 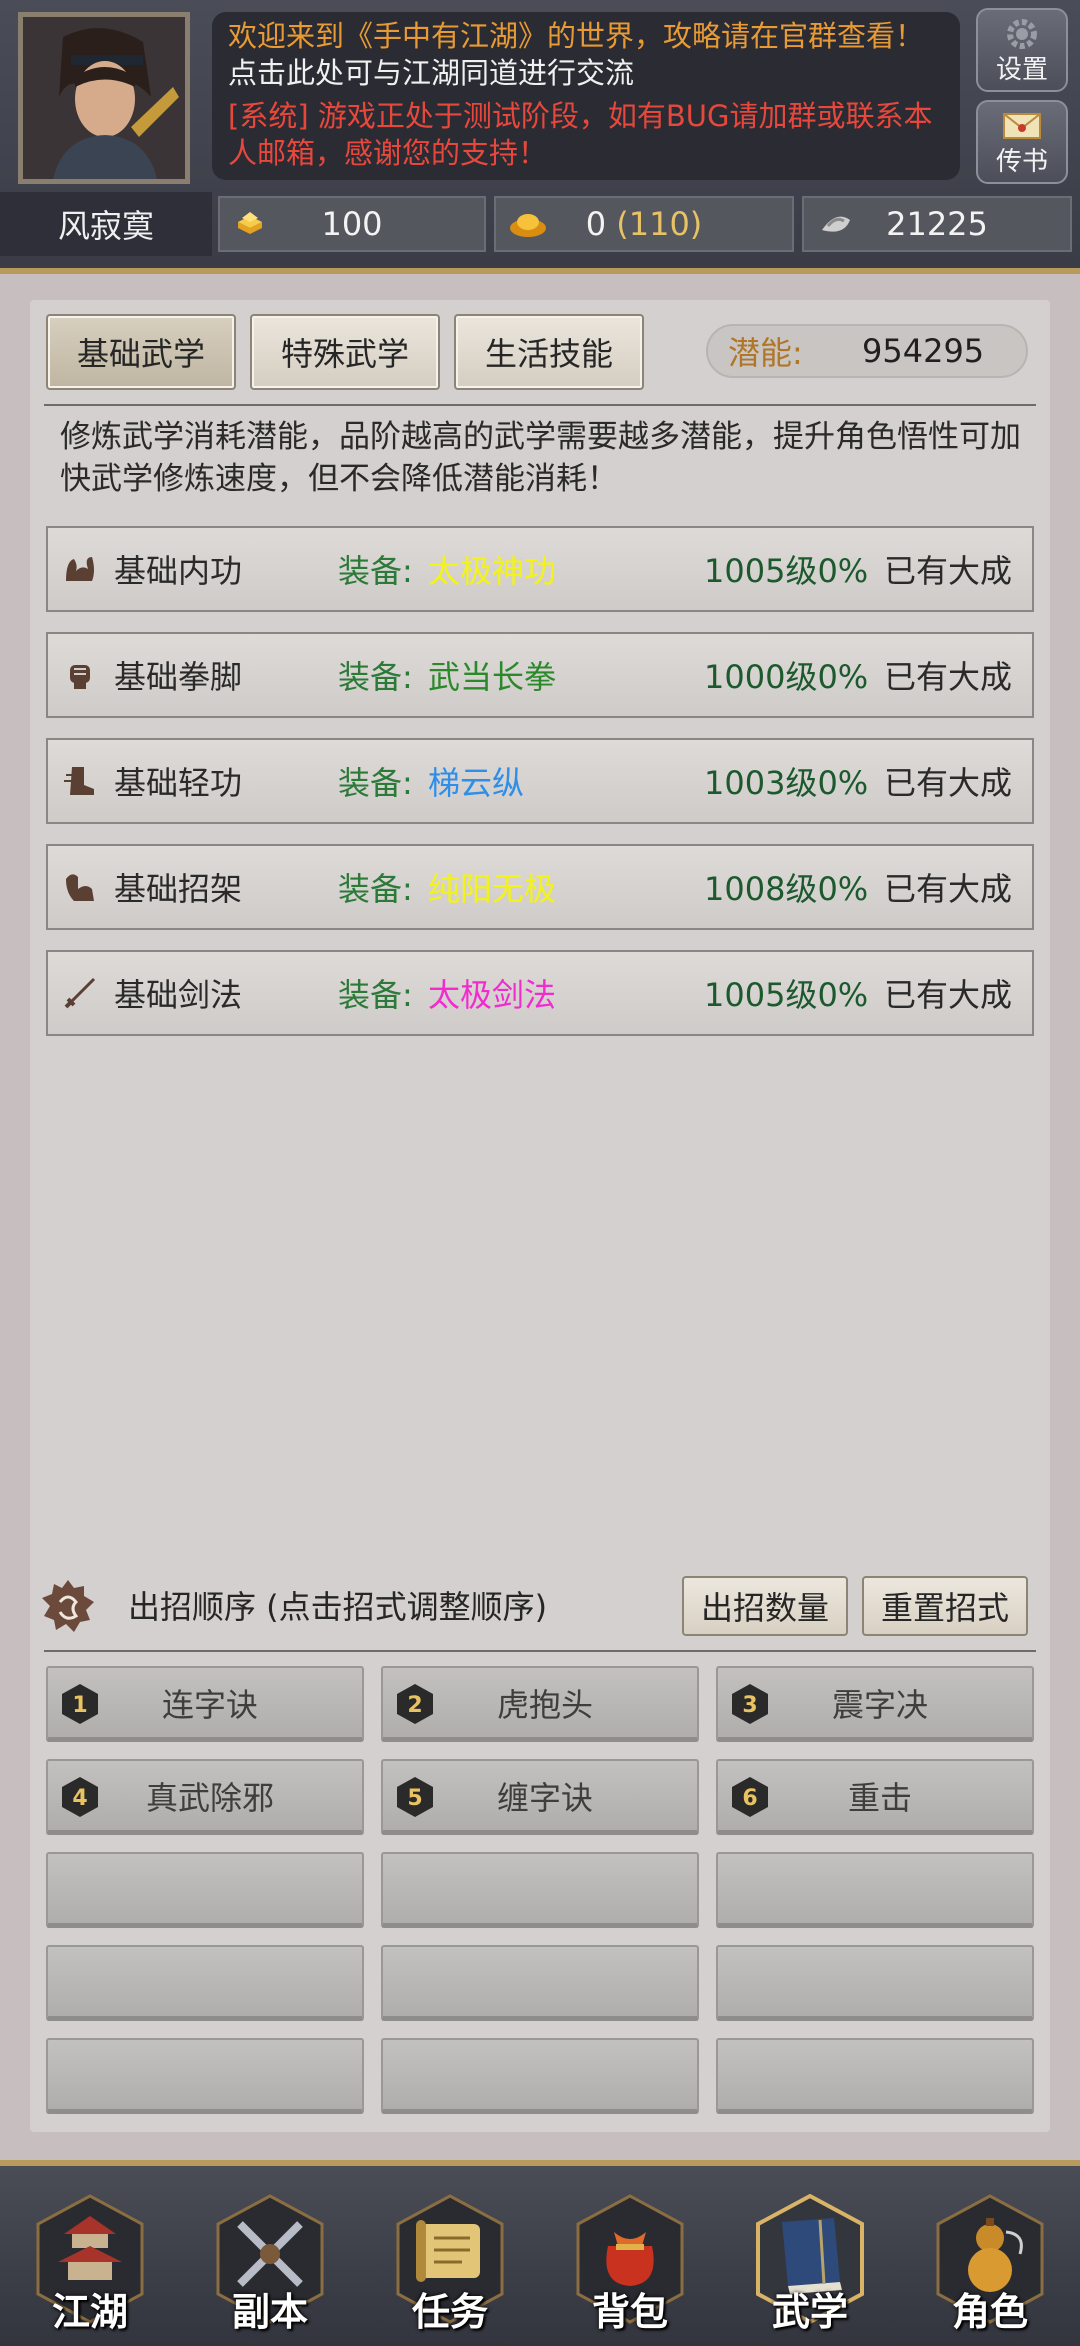 I want to click on potential-label: 潜能:, so click(x=765, y=353).